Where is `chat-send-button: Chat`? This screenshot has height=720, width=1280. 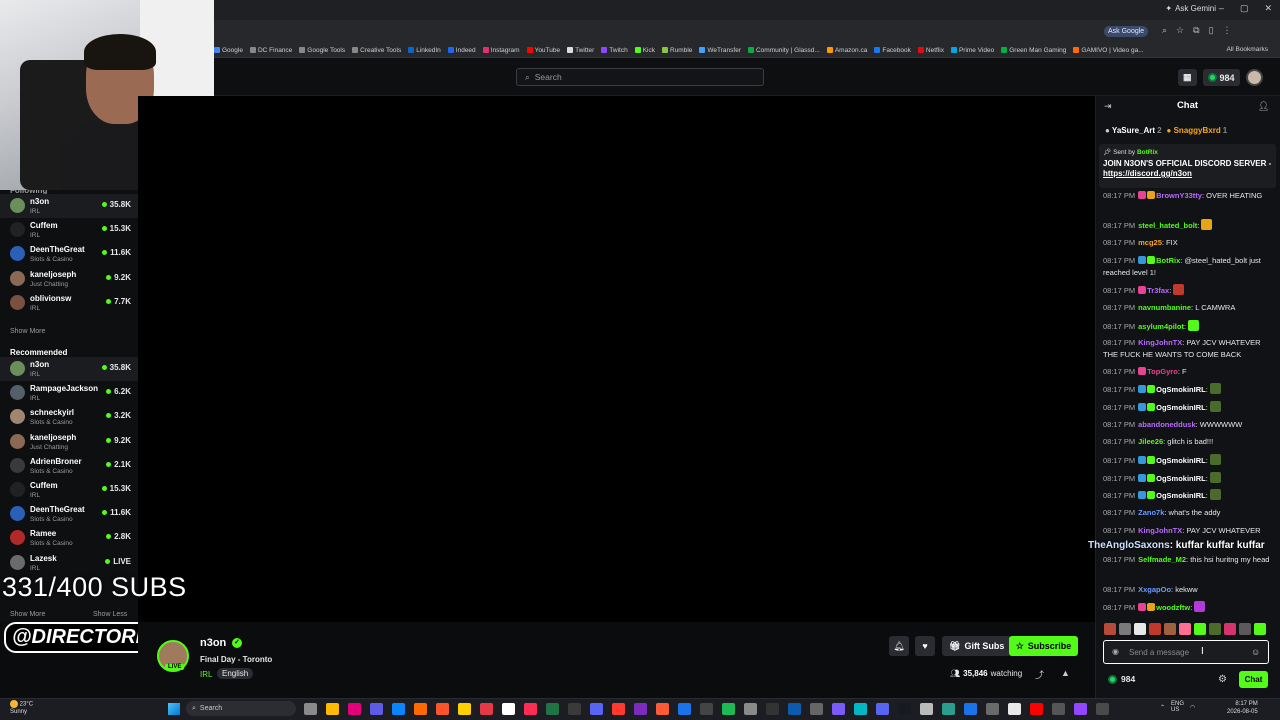
chat-send-button: Chat is located at coordinates (1253, 679).